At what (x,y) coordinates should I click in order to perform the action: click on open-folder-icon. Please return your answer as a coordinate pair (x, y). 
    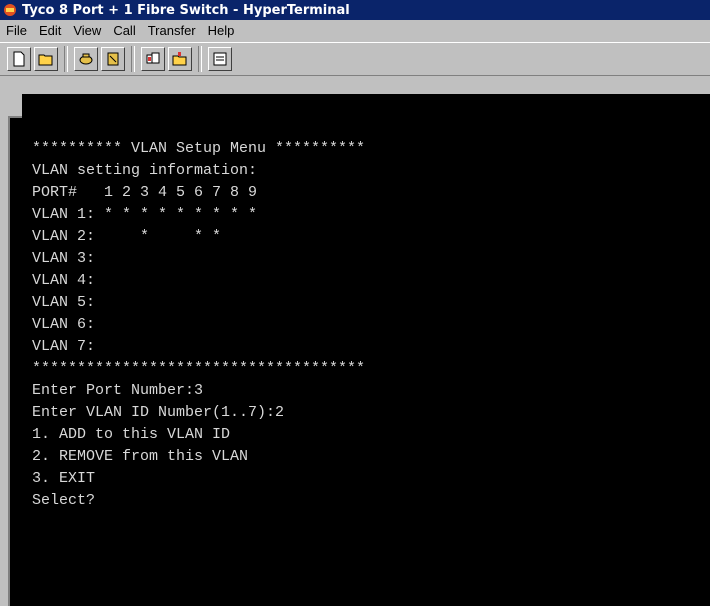
    Looking at the image, I should click on (45, 60).